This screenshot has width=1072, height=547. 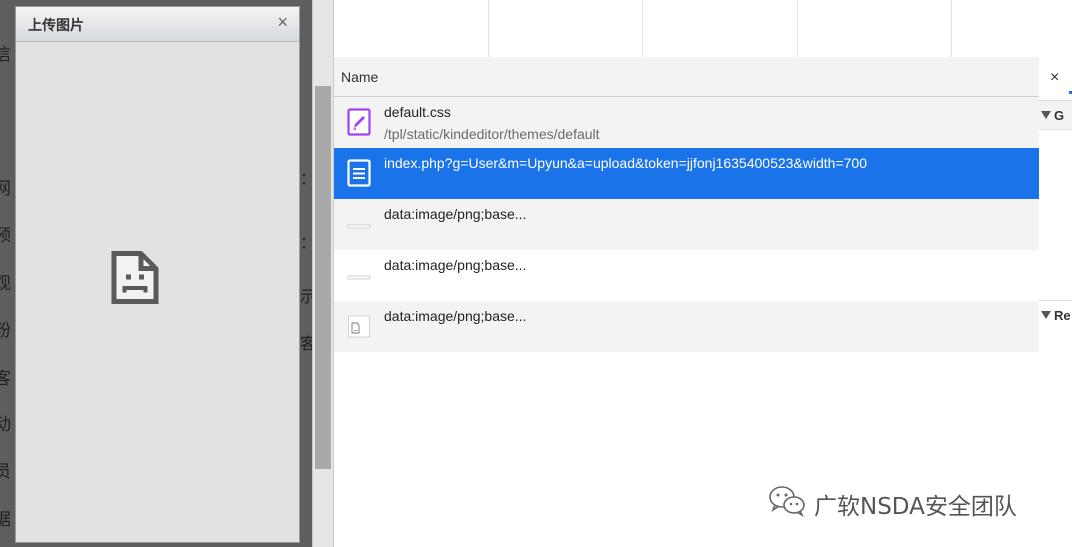 I want to click on watermark-text: 广软NSDA安全团队, so click(x=915, y=507).